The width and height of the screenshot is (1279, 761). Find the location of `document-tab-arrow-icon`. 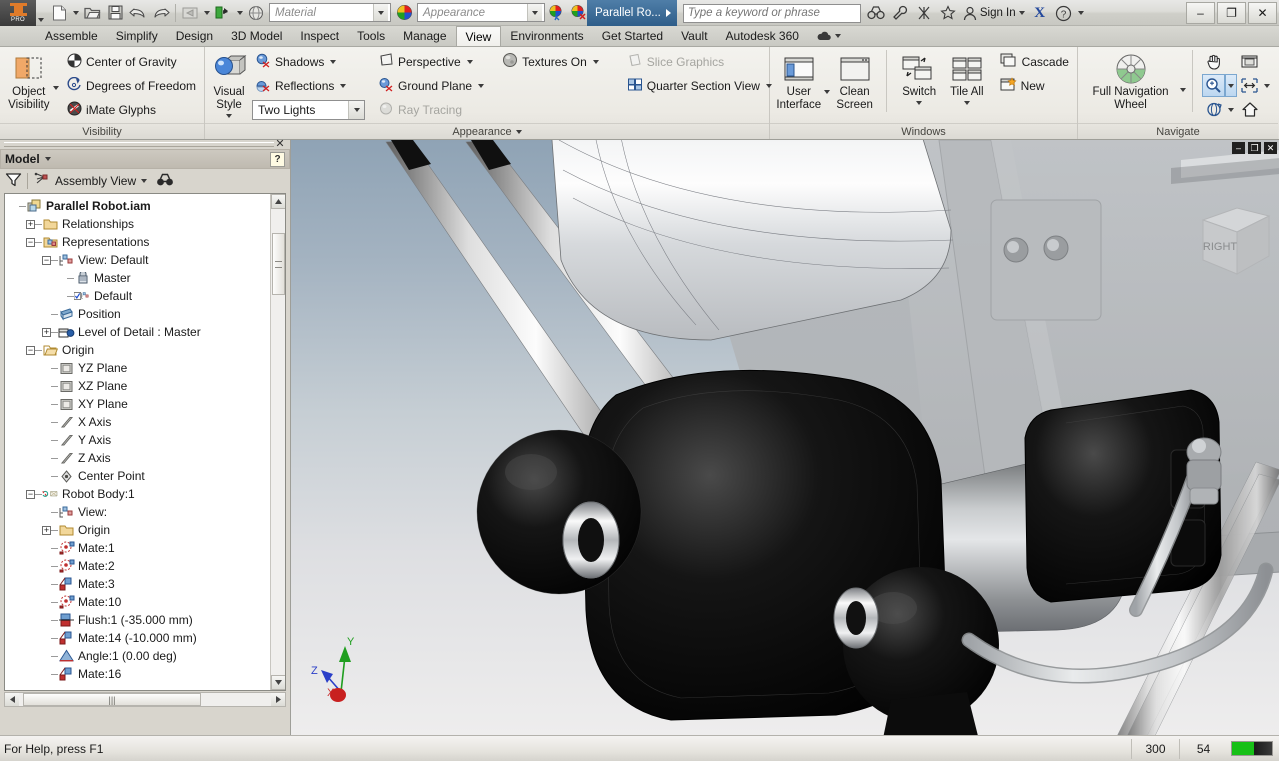

document-tab-arrow-icon is located at coordinates (668, 13).